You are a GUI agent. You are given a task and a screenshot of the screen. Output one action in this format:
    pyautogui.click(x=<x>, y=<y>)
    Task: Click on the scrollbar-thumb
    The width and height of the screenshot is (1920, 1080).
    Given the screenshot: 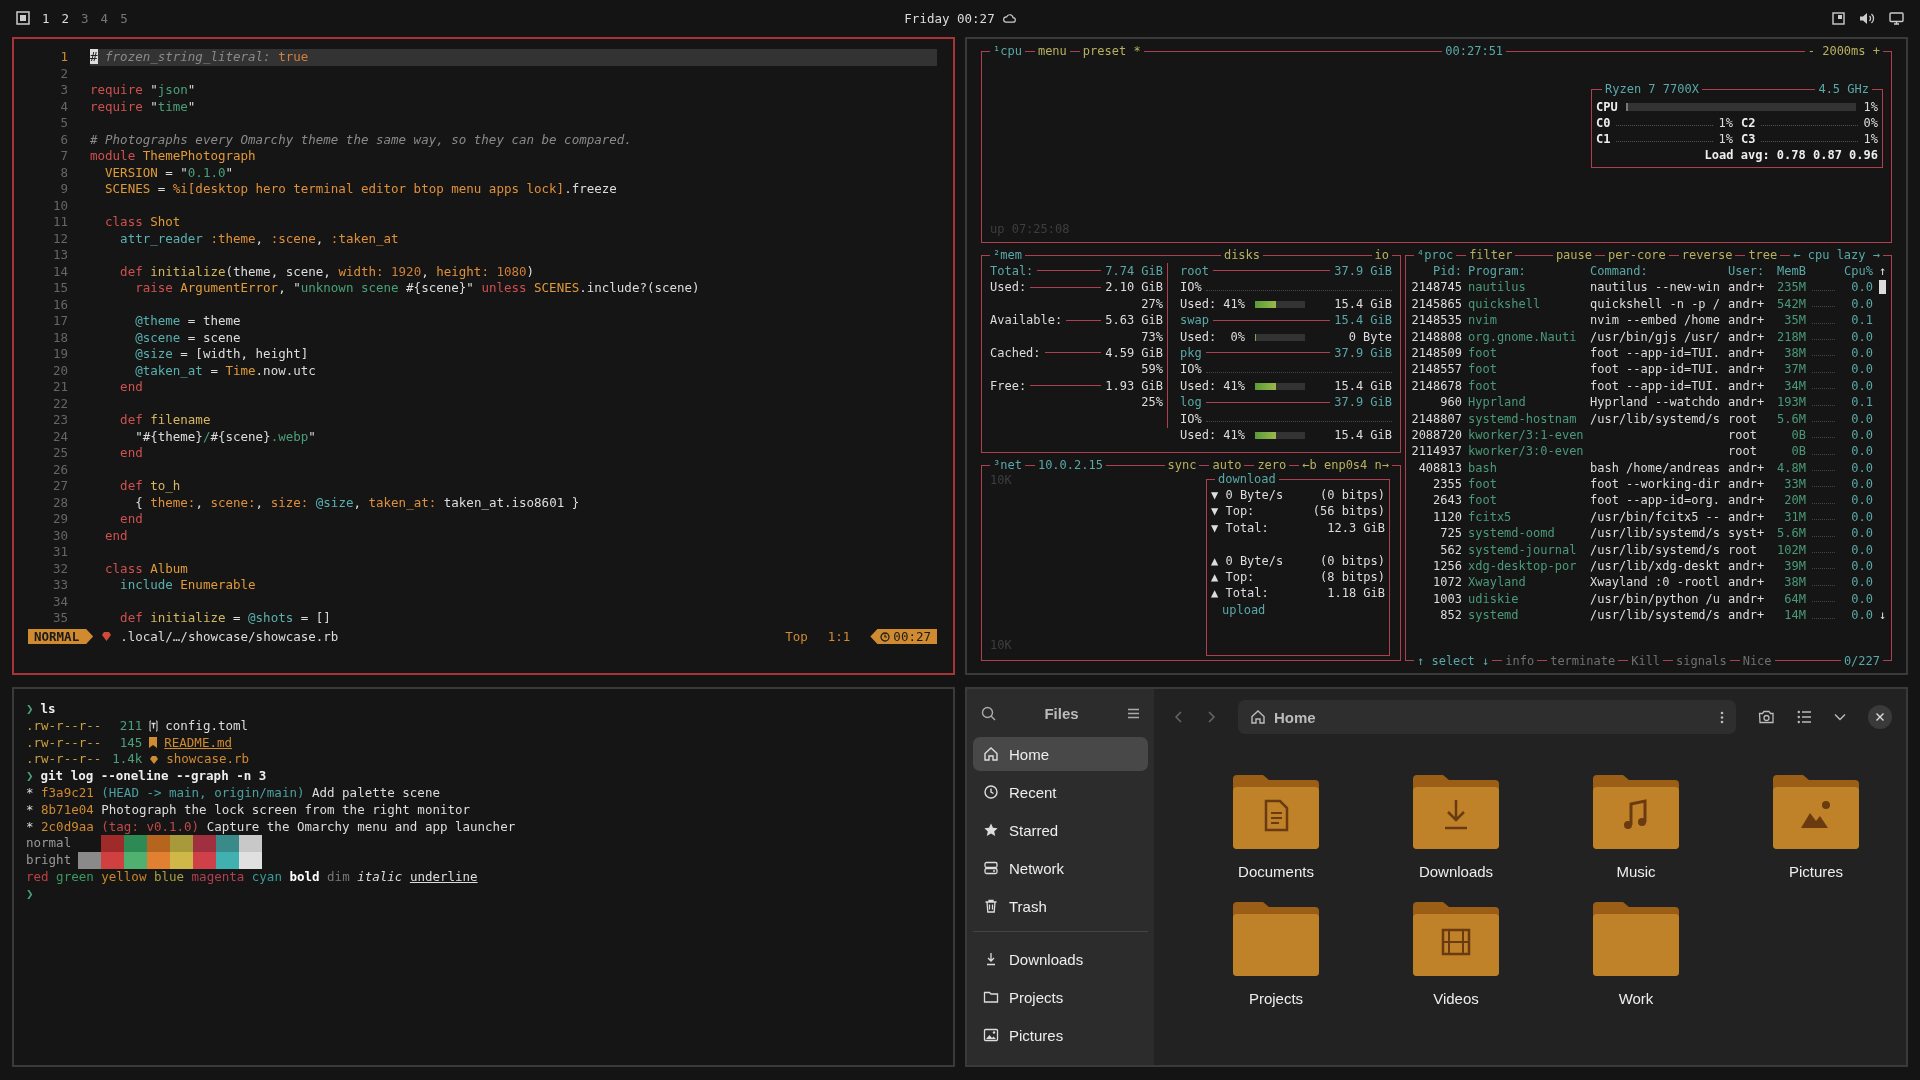 What is the action you would take?
    pyautogui.click(x=1882, y=287)
    